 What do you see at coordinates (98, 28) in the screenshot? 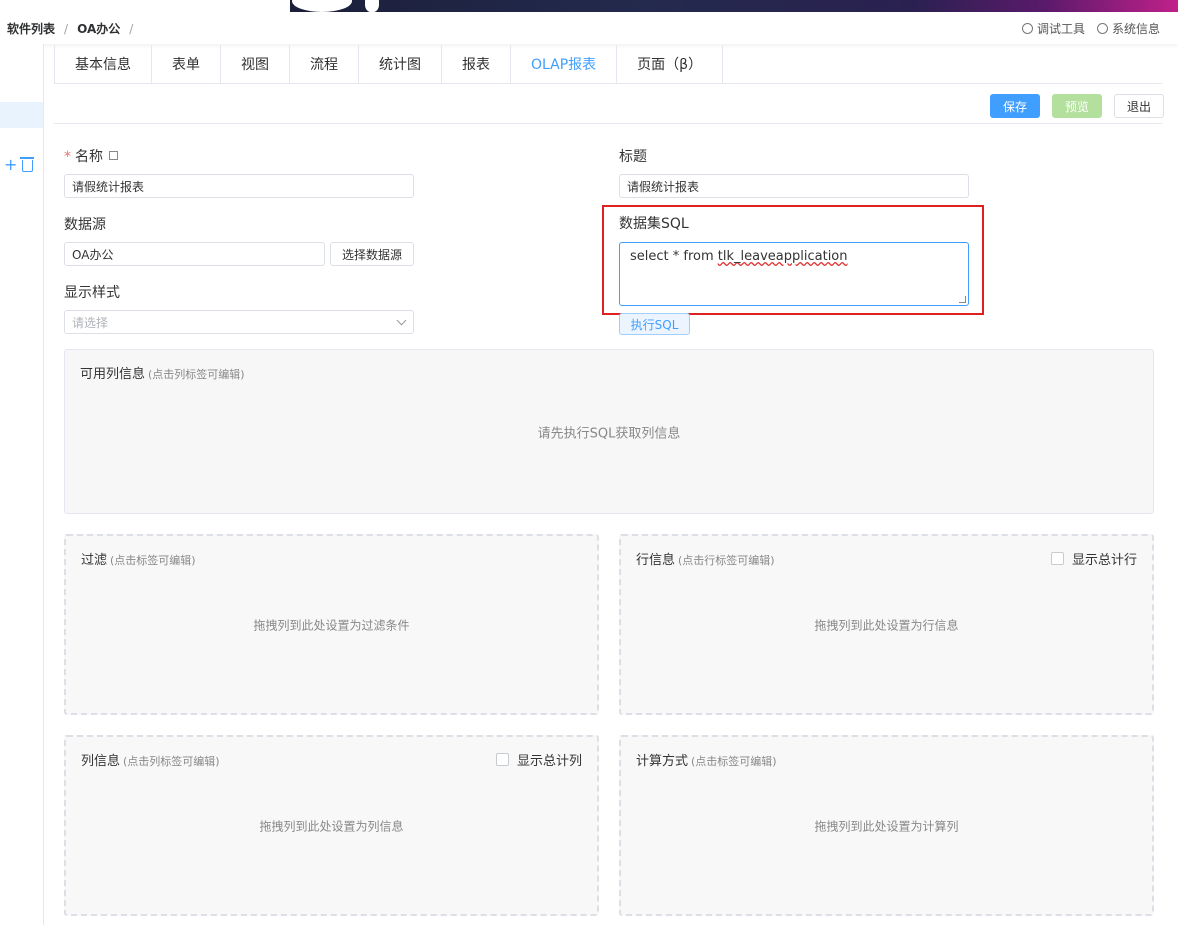
I see `breadcrumb-item-oa: OA办公` at bounding box center [98, 28].